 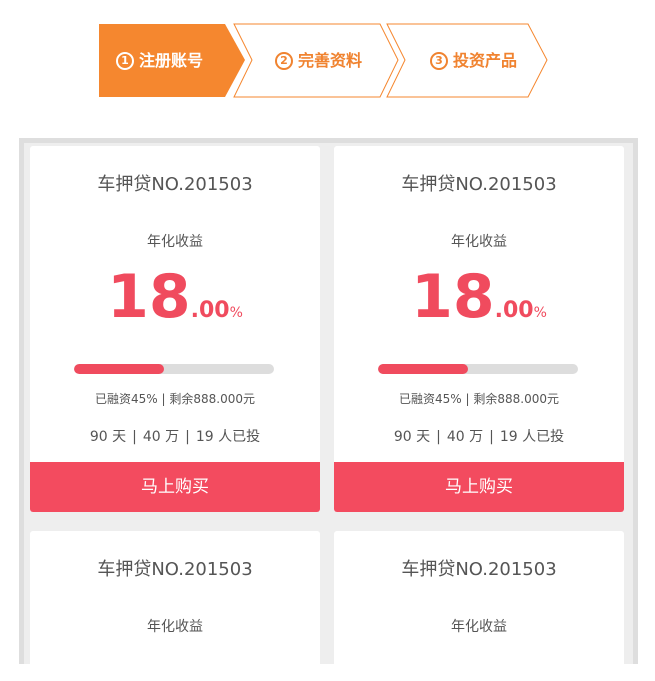 I want to click on step-3-label: 投资产品, so click(x=485, y=60).